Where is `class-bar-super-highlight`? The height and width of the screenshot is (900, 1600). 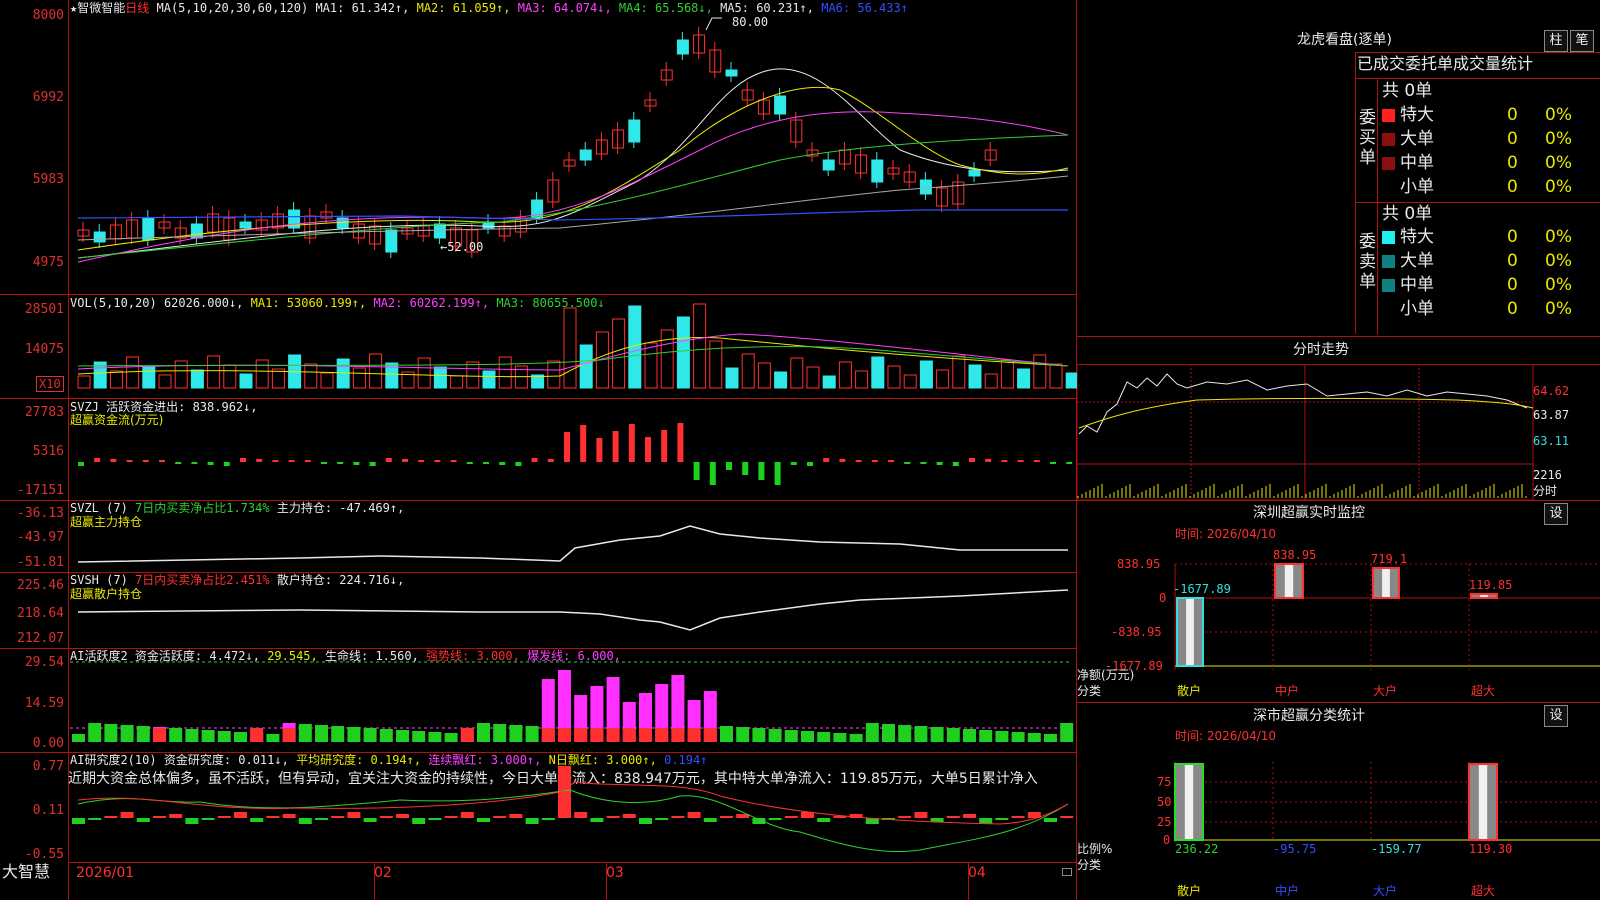
class-bar-super-highlight is located at coordinates (1483, 802).